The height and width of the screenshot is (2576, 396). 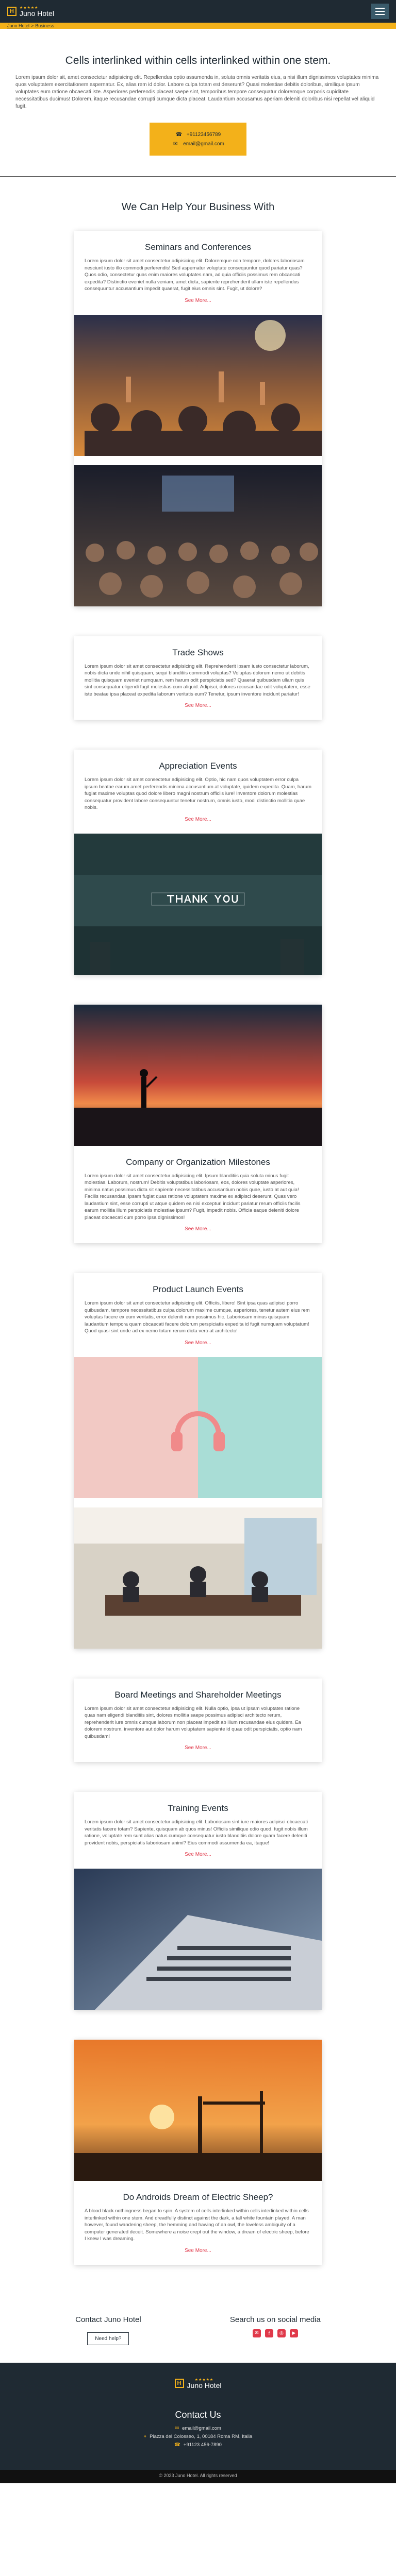 I want to click on card-title: Appreciation Events, so click(x=198, y=766).